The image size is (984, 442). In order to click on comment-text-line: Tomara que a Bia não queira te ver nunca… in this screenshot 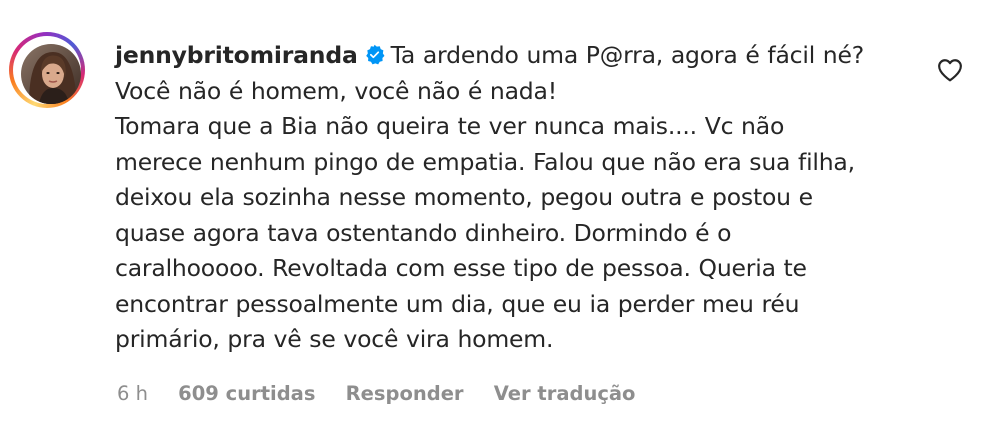, I will do `click(450, 126)`.